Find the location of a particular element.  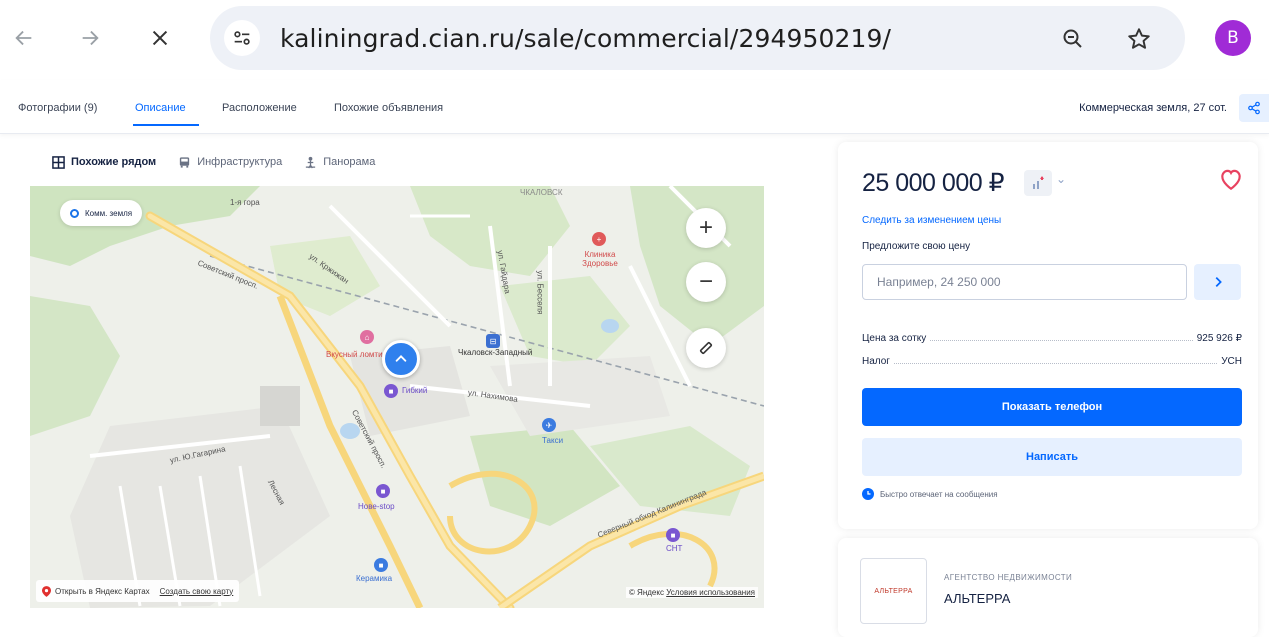

agency-card: АЛЬТЕРРА АГЕНТСТВО НЕДВИЖИМОСТИ АЛЬТЕРРА is located at coordinates (1048, 587).